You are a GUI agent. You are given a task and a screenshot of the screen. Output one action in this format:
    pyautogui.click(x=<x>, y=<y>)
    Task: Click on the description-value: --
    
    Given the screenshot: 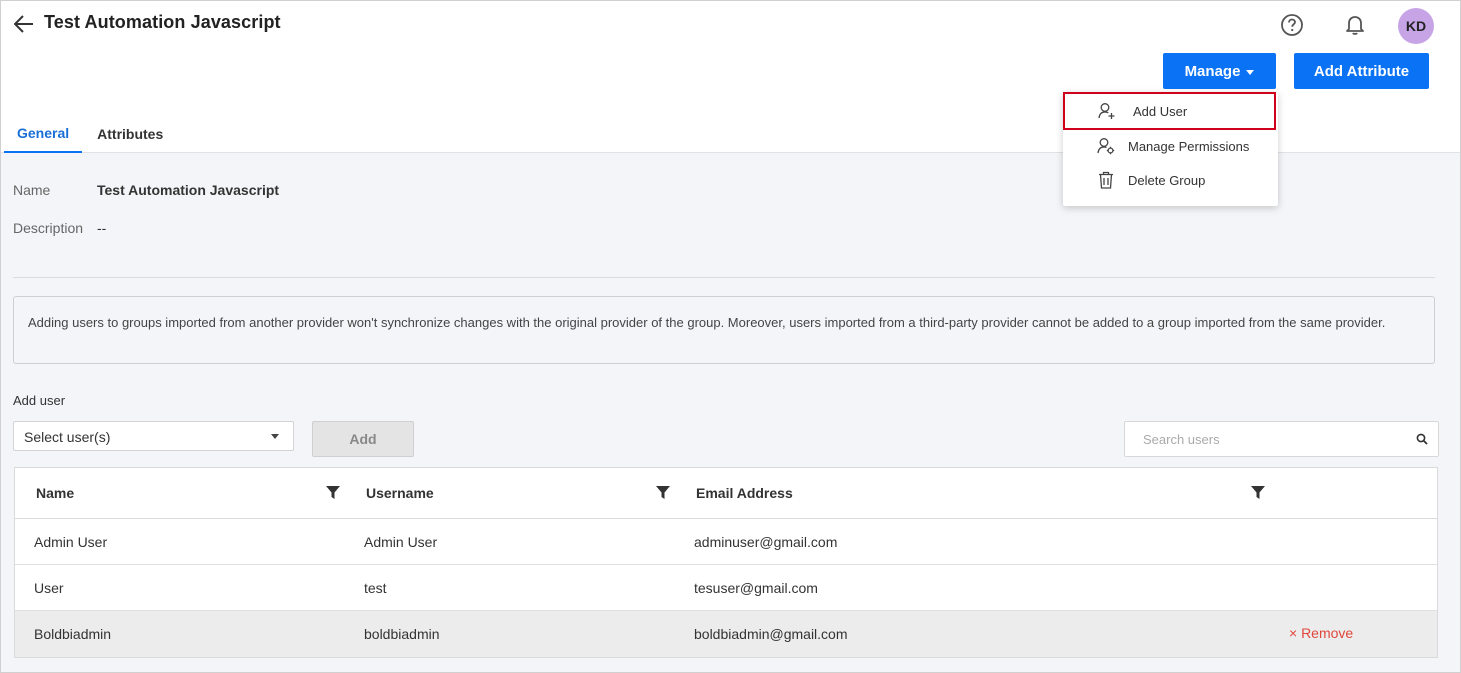 What is the action you would take?
    pyautogui.click(x=102, y=228)
    